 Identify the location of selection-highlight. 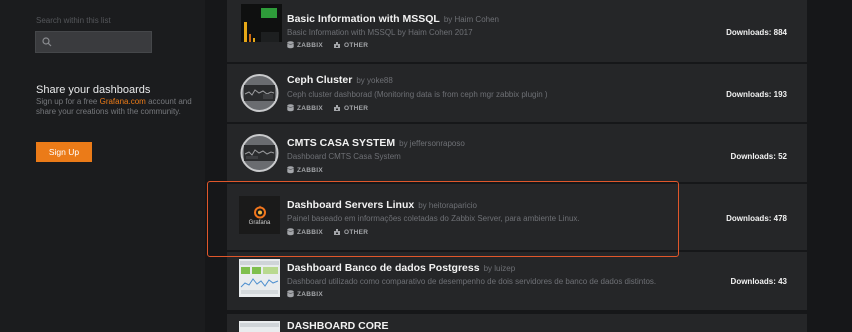
(443, 219).